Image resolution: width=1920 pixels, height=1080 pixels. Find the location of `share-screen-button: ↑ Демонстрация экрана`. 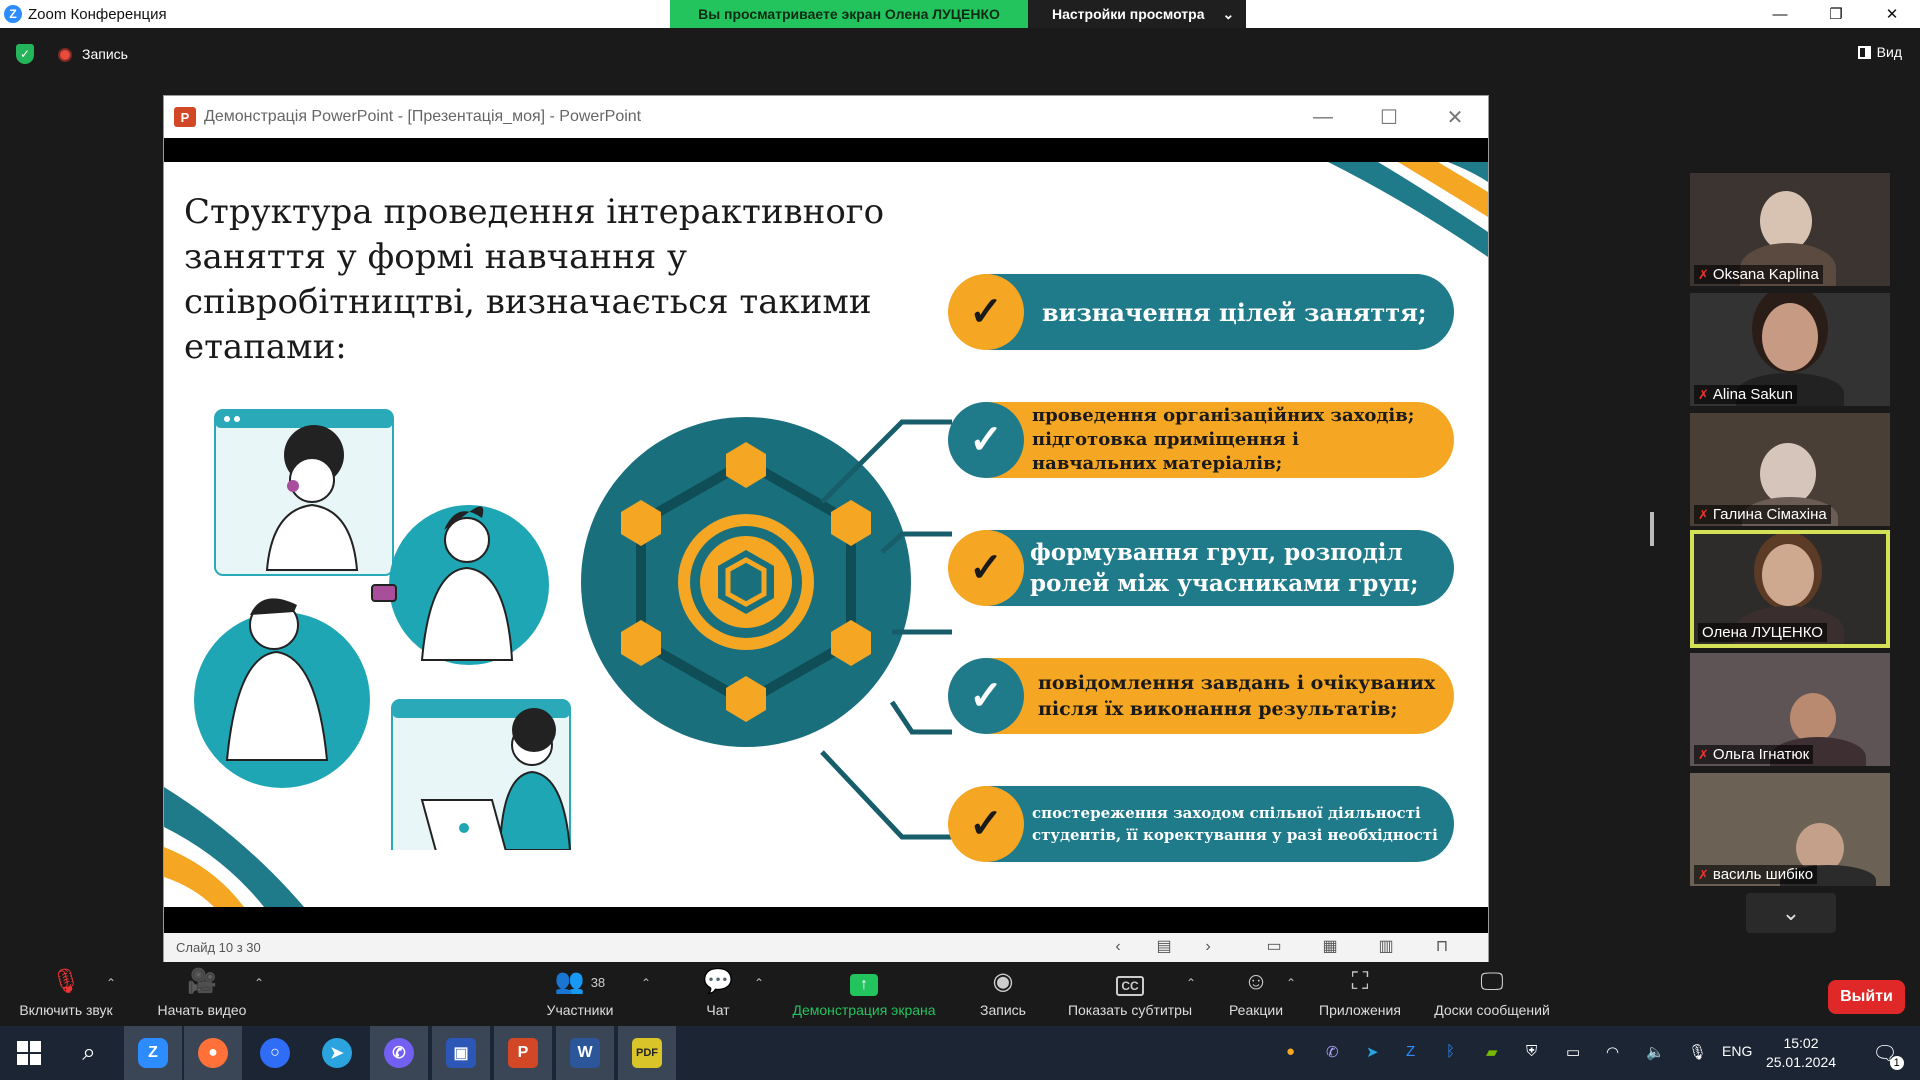

share-screen-button: ↑ Демонстрация экрана is located at coordinates (864, 994).